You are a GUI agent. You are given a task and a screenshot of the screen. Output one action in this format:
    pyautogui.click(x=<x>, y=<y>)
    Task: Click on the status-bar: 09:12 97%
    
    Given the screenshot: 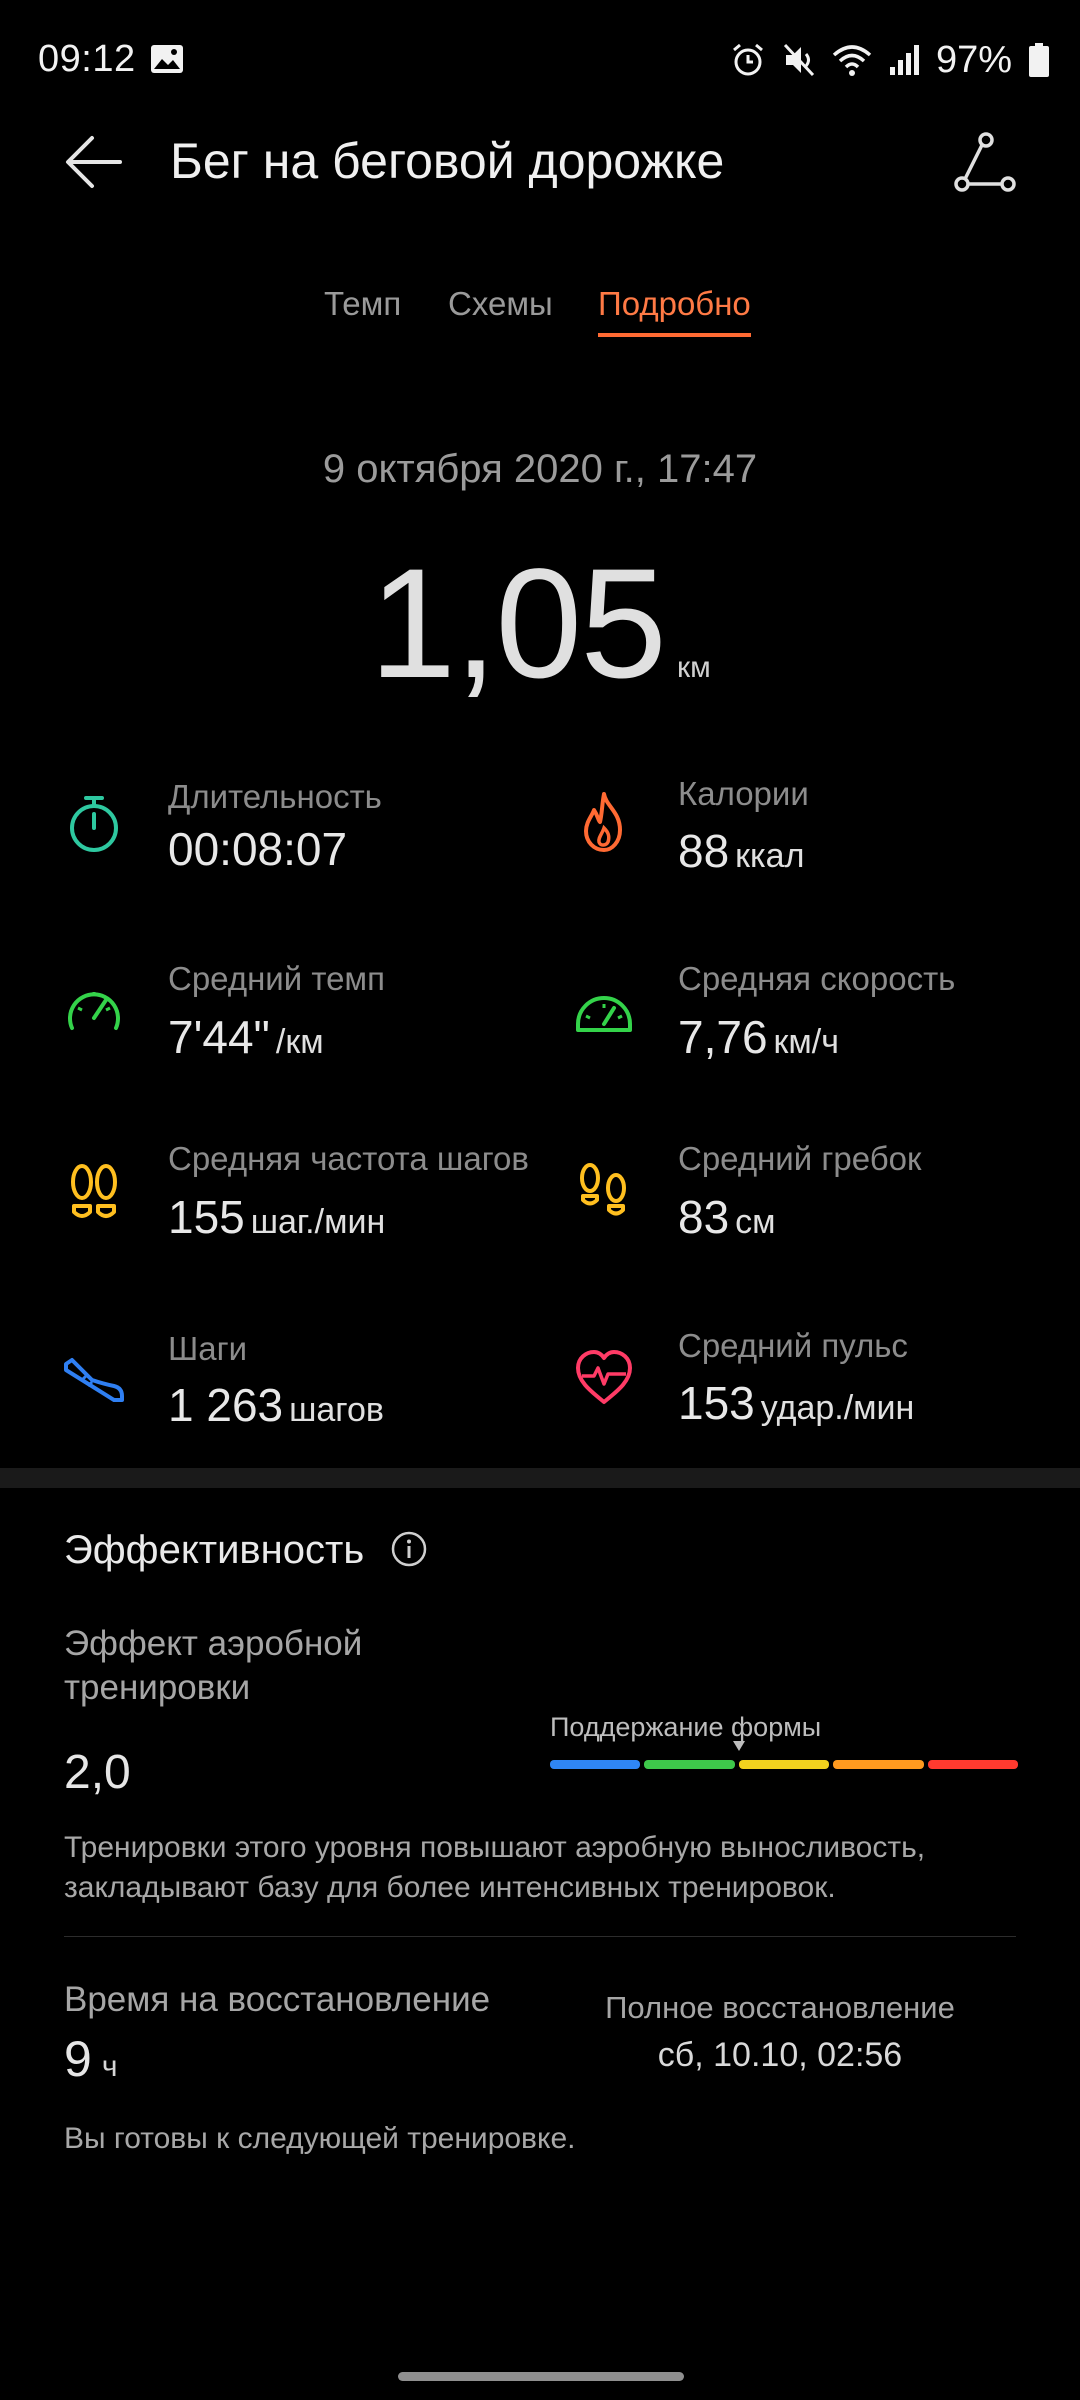 What is the action you would take?
    pyautogui.click(x=540, y=60)
    